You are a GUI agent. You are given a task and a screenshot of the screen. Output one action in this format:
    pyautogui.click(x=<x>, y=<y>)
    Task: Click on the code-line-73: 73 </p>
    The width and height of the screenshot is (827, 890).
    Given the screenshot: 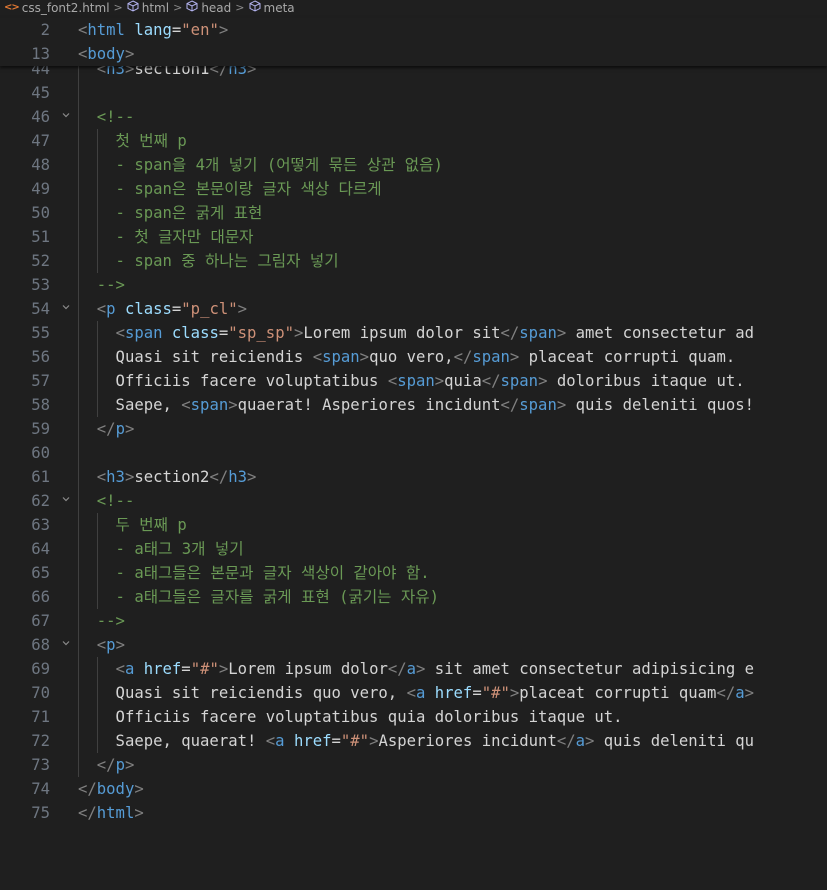 What is the action you would take?
    pyautogui.click(x=413, y=765)
    